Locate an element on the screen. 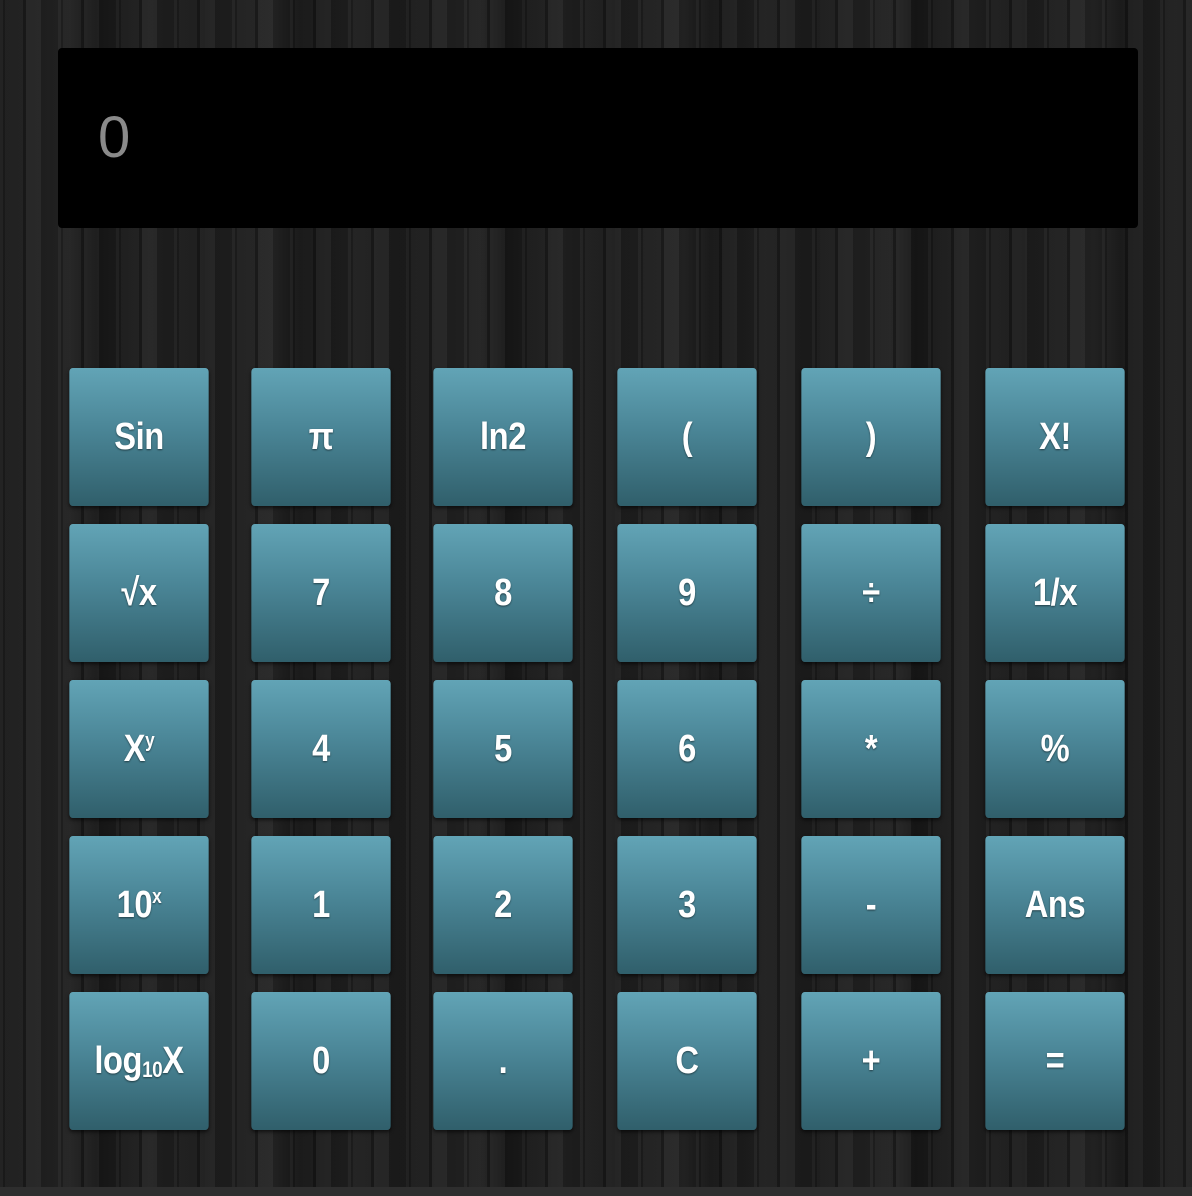  sqrt-button-label: √x is located at coordinates (139, 592).